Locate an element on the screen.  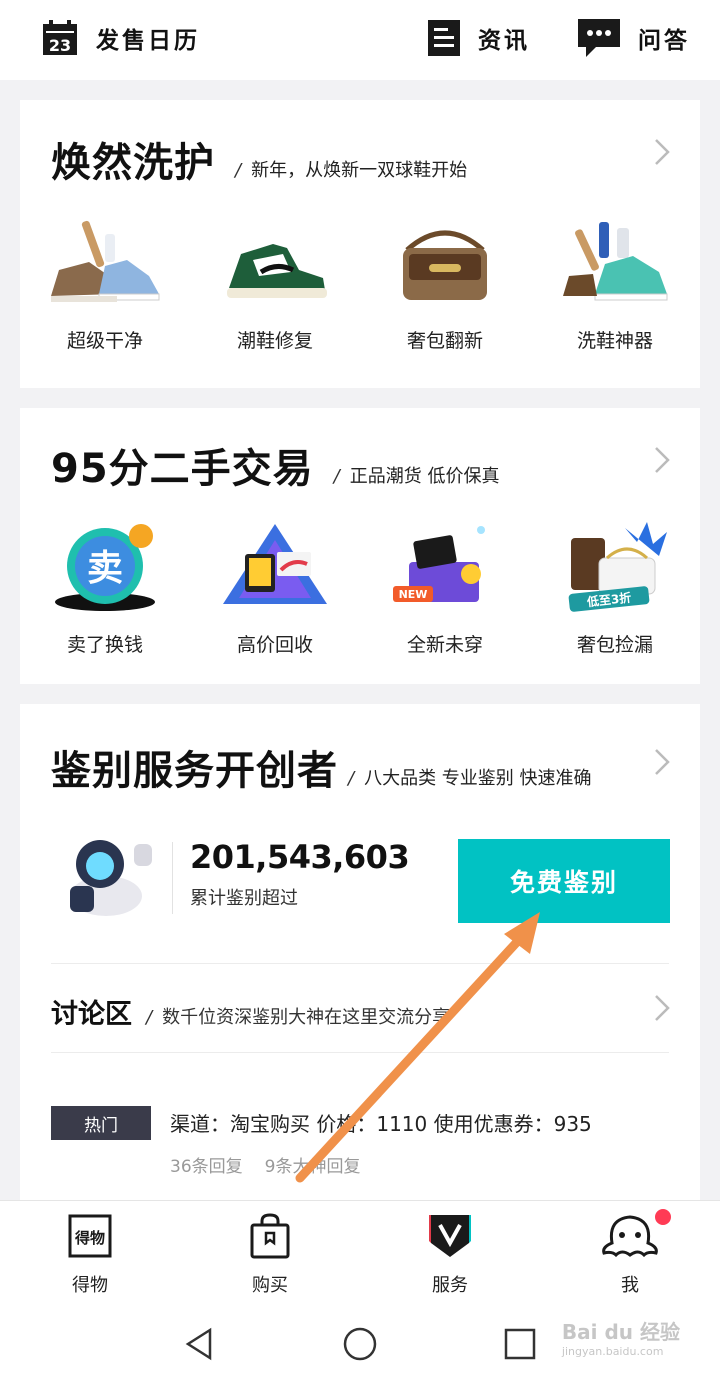
resale-item-sell: 卖 卖了换钱 is located at coordinates (105, 587).